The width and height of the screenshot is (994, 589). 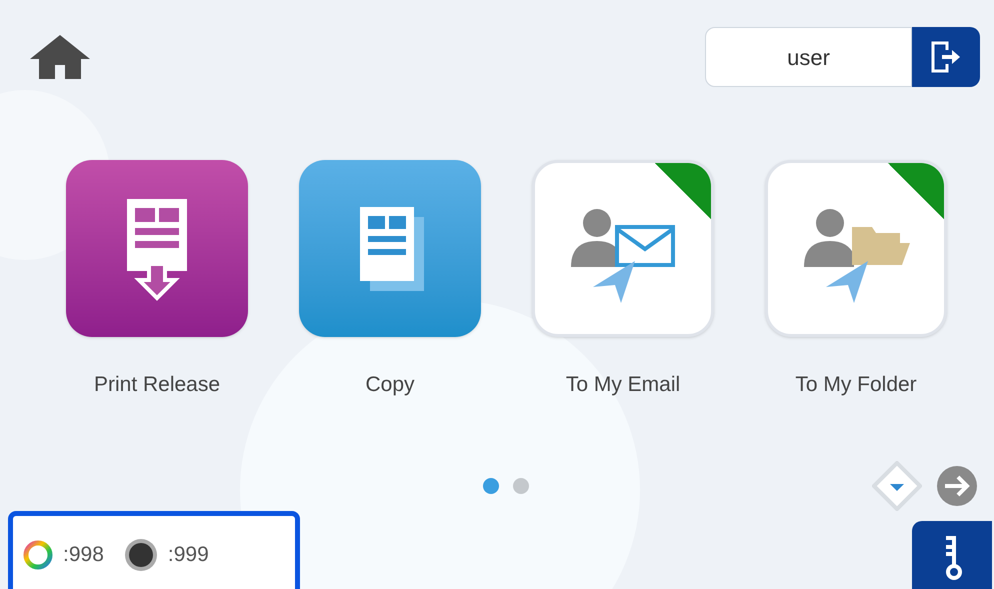 What do you see at coordinates (856, 385) in the screenshot?
I see `app-label: To My Folder` at bounding box center [856, 385].